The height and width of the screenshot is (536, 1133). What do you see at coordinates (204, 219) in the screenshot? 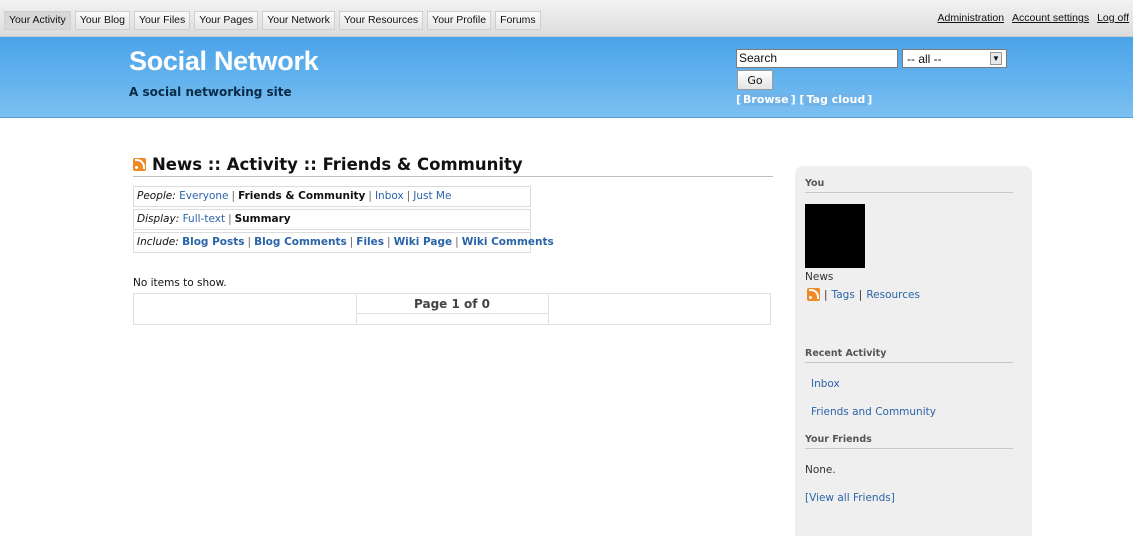
I see `display-full-text: Full-text` at bounding box center [204, 219].